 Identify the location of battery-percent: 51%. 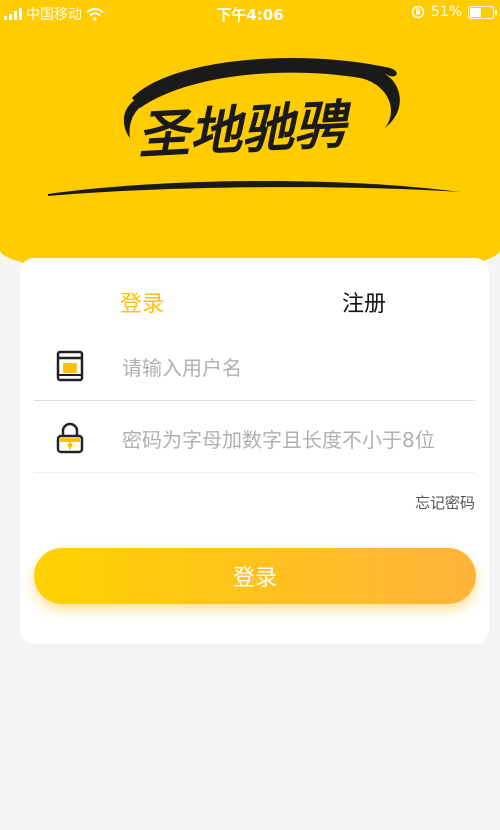
(446, 12).